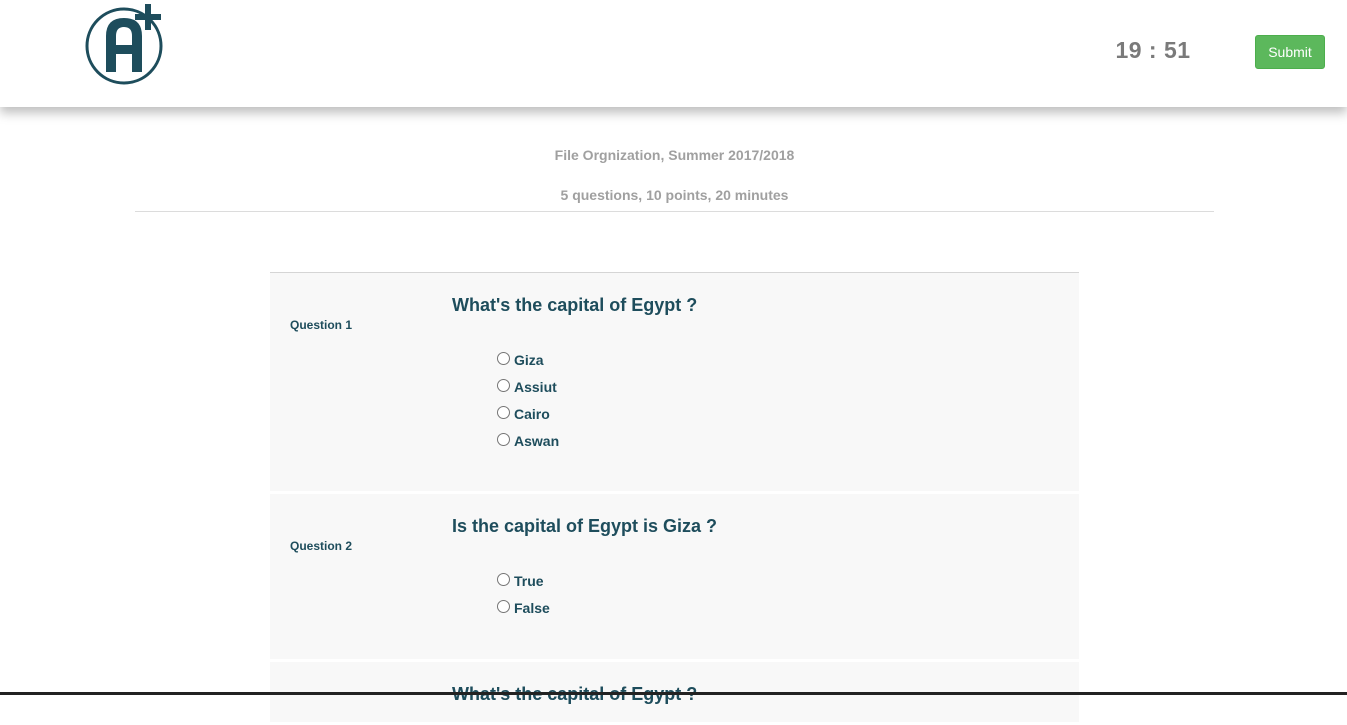 The width and height of the screenshot is (1347, 725). I want to click on question-text: Is the capital of Egypt is Giza ?, so click(585, 526).